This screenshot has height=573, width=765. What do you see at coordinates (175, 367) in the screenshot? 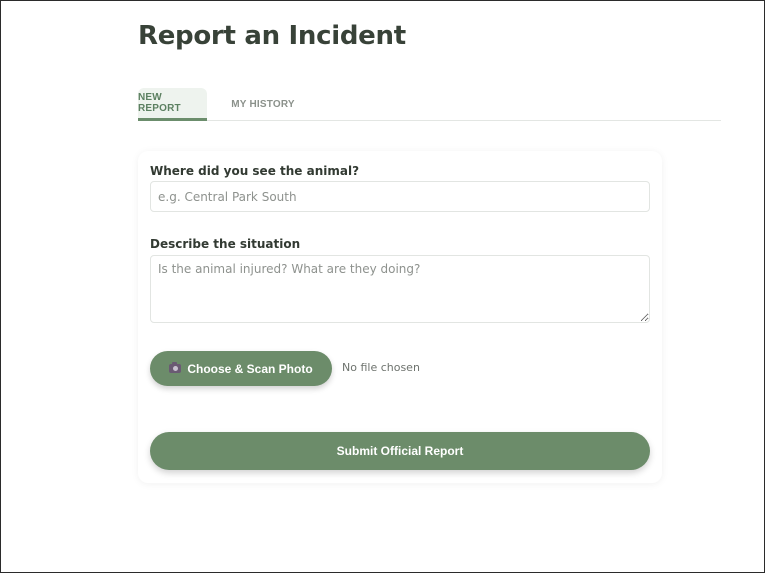
I see `camera-icon` at bounding box center [175, 367].